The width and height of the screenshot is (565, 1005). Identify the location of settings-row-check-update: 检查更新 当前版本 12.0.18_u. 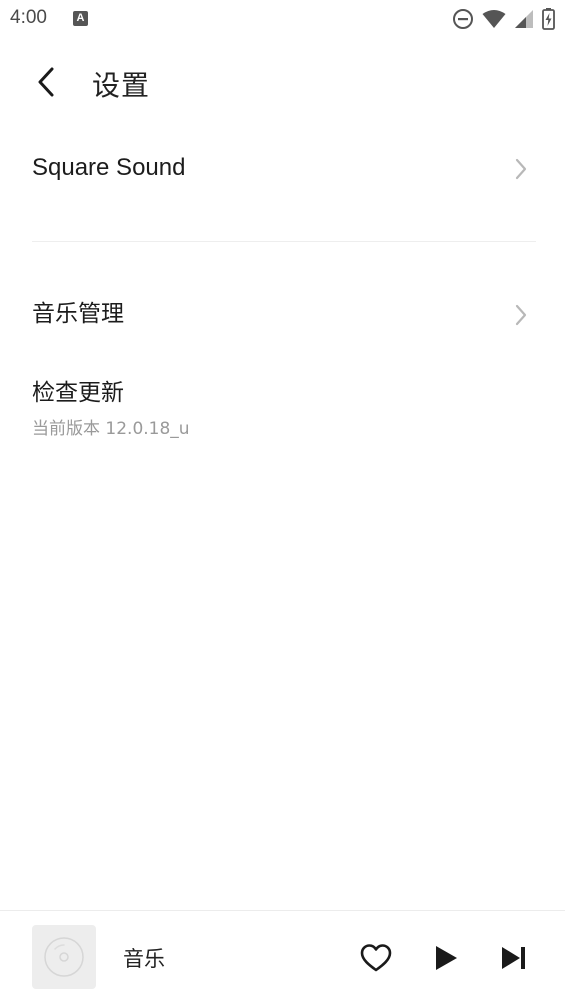
(283, 407).